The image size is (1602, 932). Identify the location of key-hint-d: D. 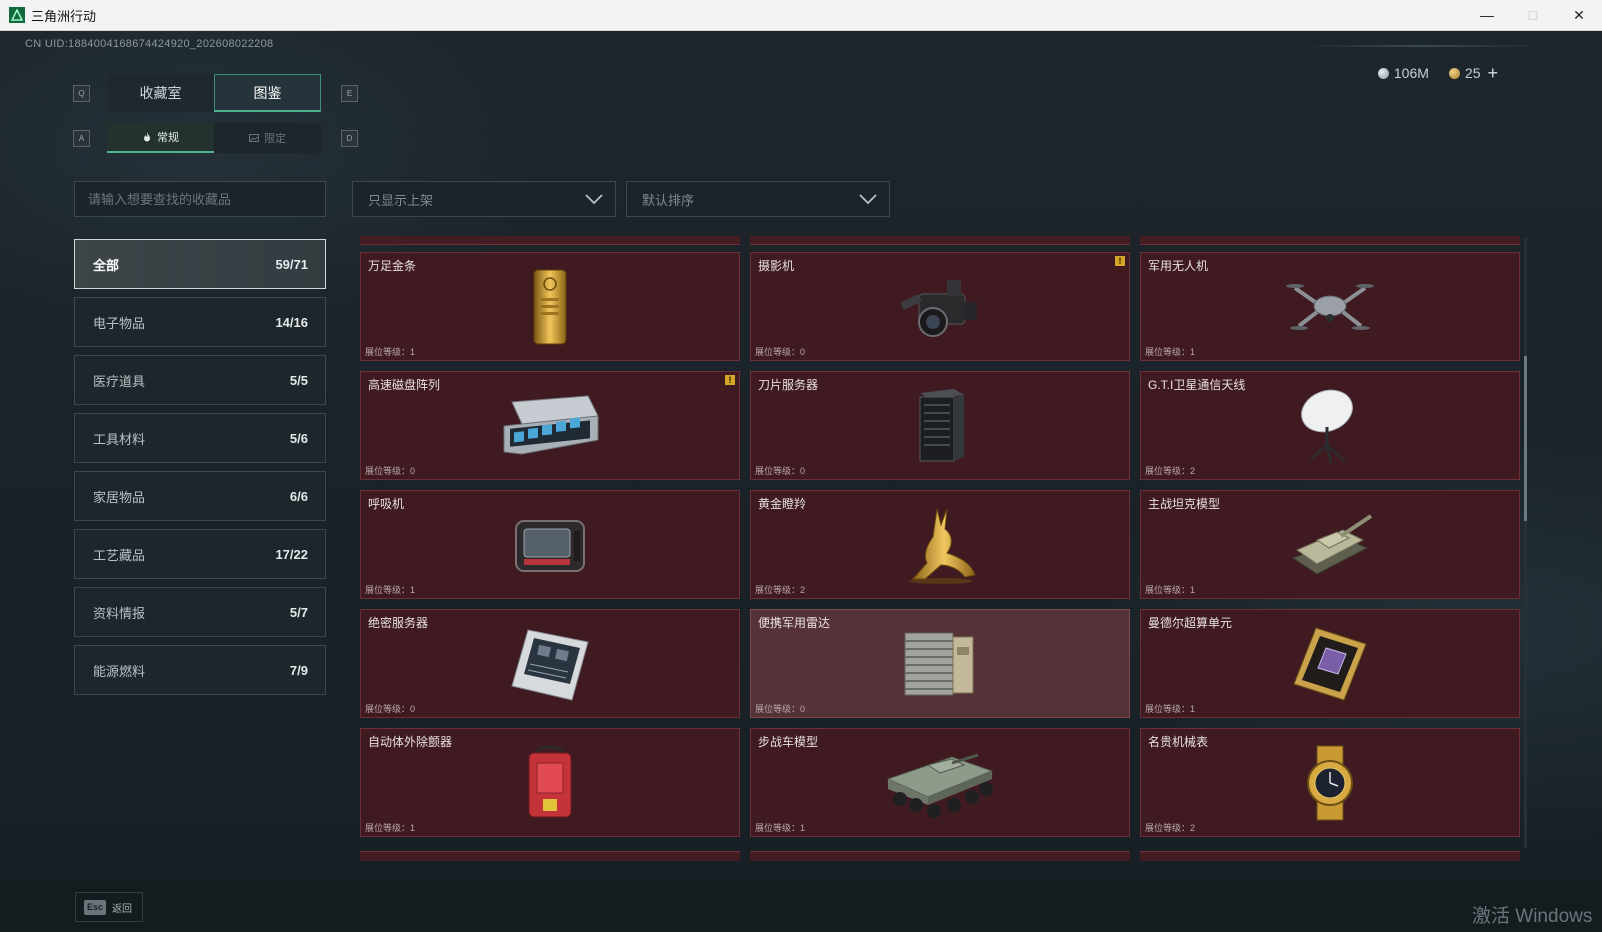
(349, 138).